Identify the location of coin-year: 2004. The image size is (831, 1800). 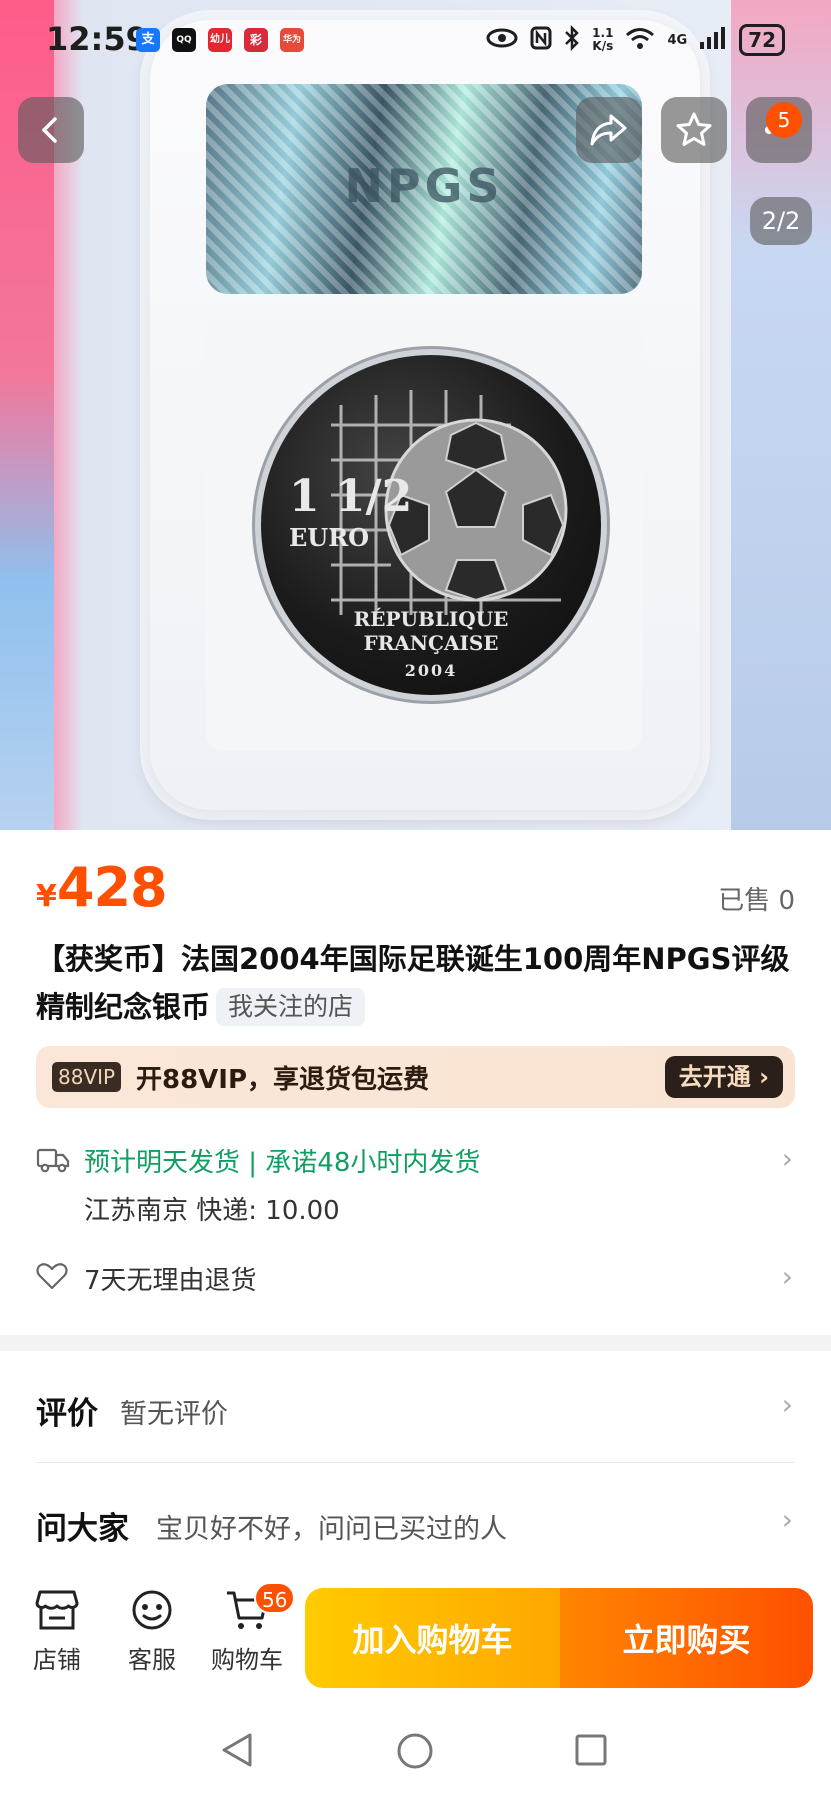
(431, 670).